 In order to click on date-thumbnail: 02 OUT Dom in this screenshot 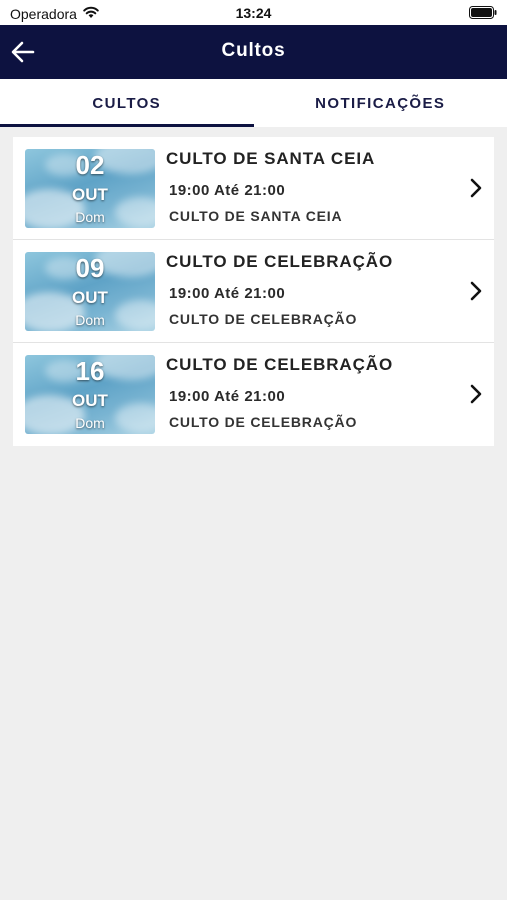, I will do `click(90, 188)`.